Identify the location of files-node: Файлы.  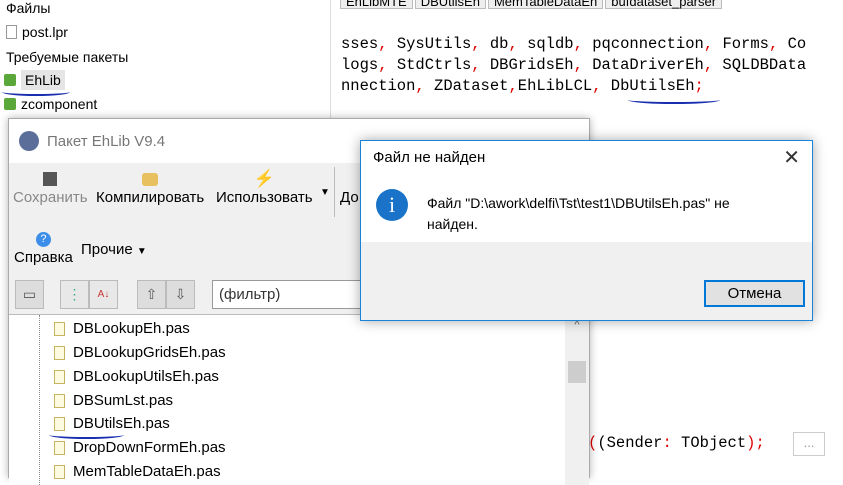
(28, 8).